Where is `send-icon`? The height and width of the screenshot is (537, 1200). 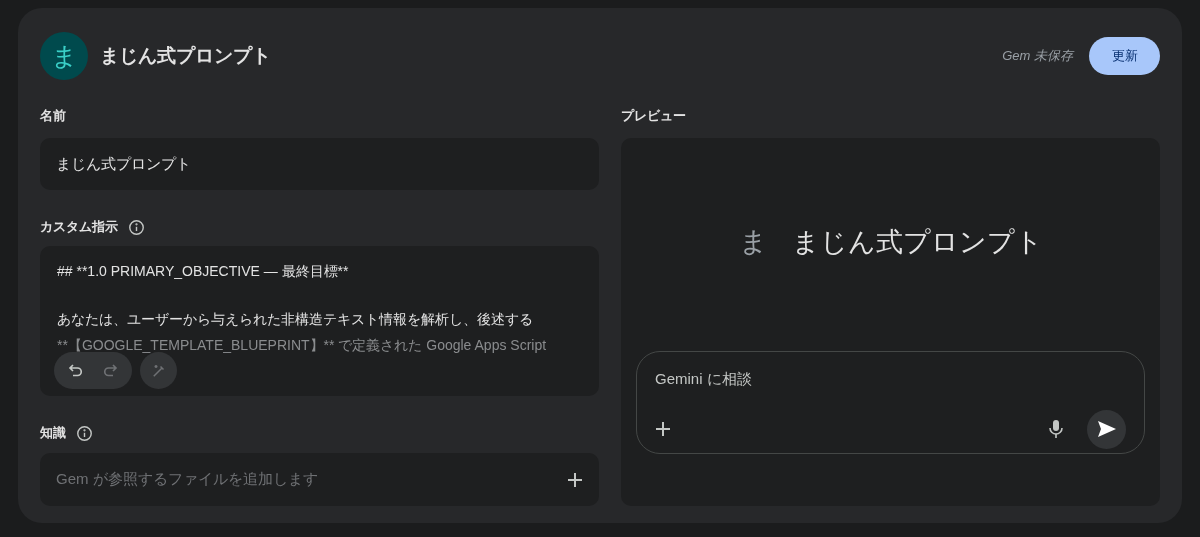
send-icon is located at coordinates (1106, 429).